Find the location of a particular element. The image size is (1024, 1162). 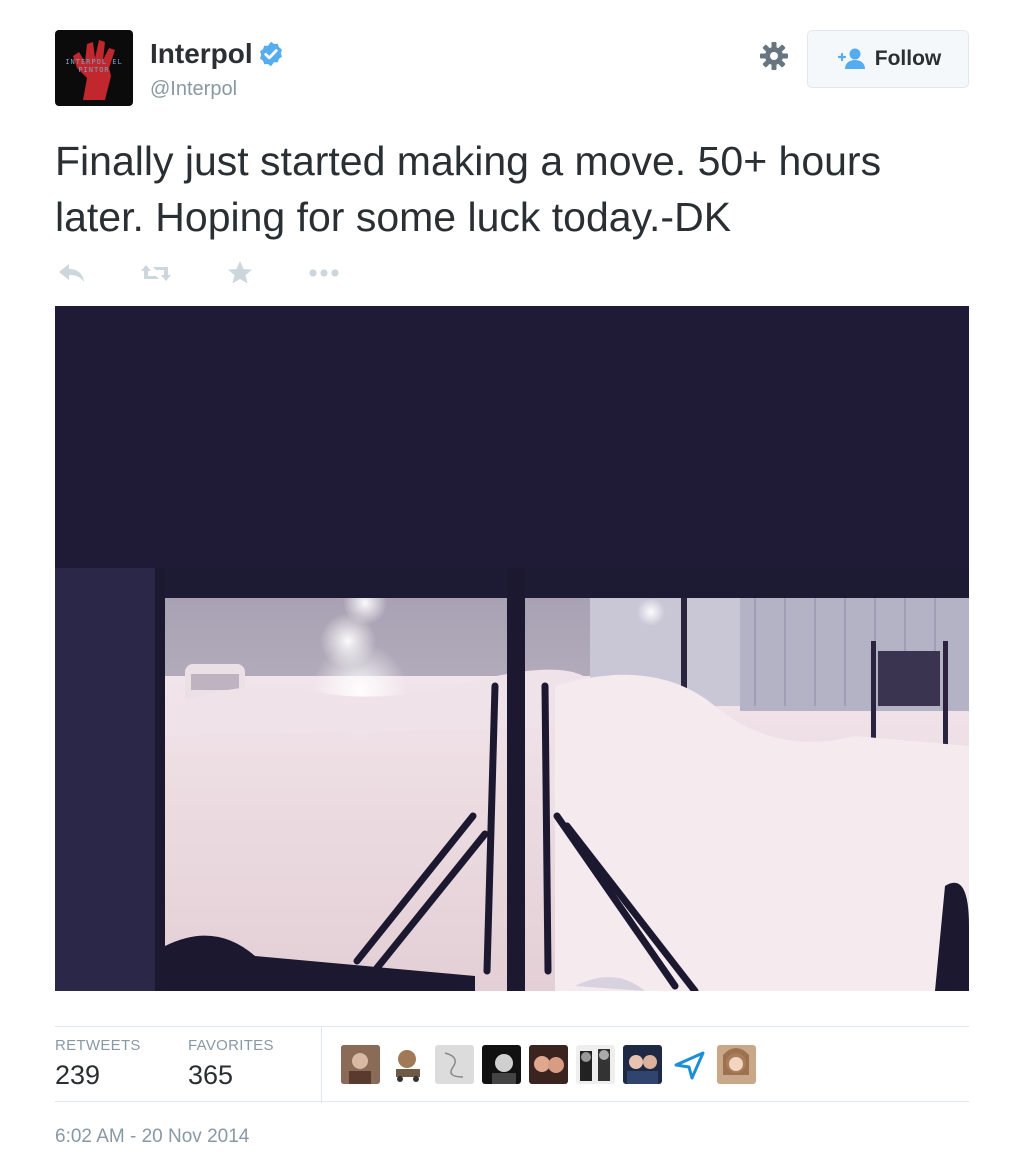

retweet-icon is located at coordinates (156, 273).